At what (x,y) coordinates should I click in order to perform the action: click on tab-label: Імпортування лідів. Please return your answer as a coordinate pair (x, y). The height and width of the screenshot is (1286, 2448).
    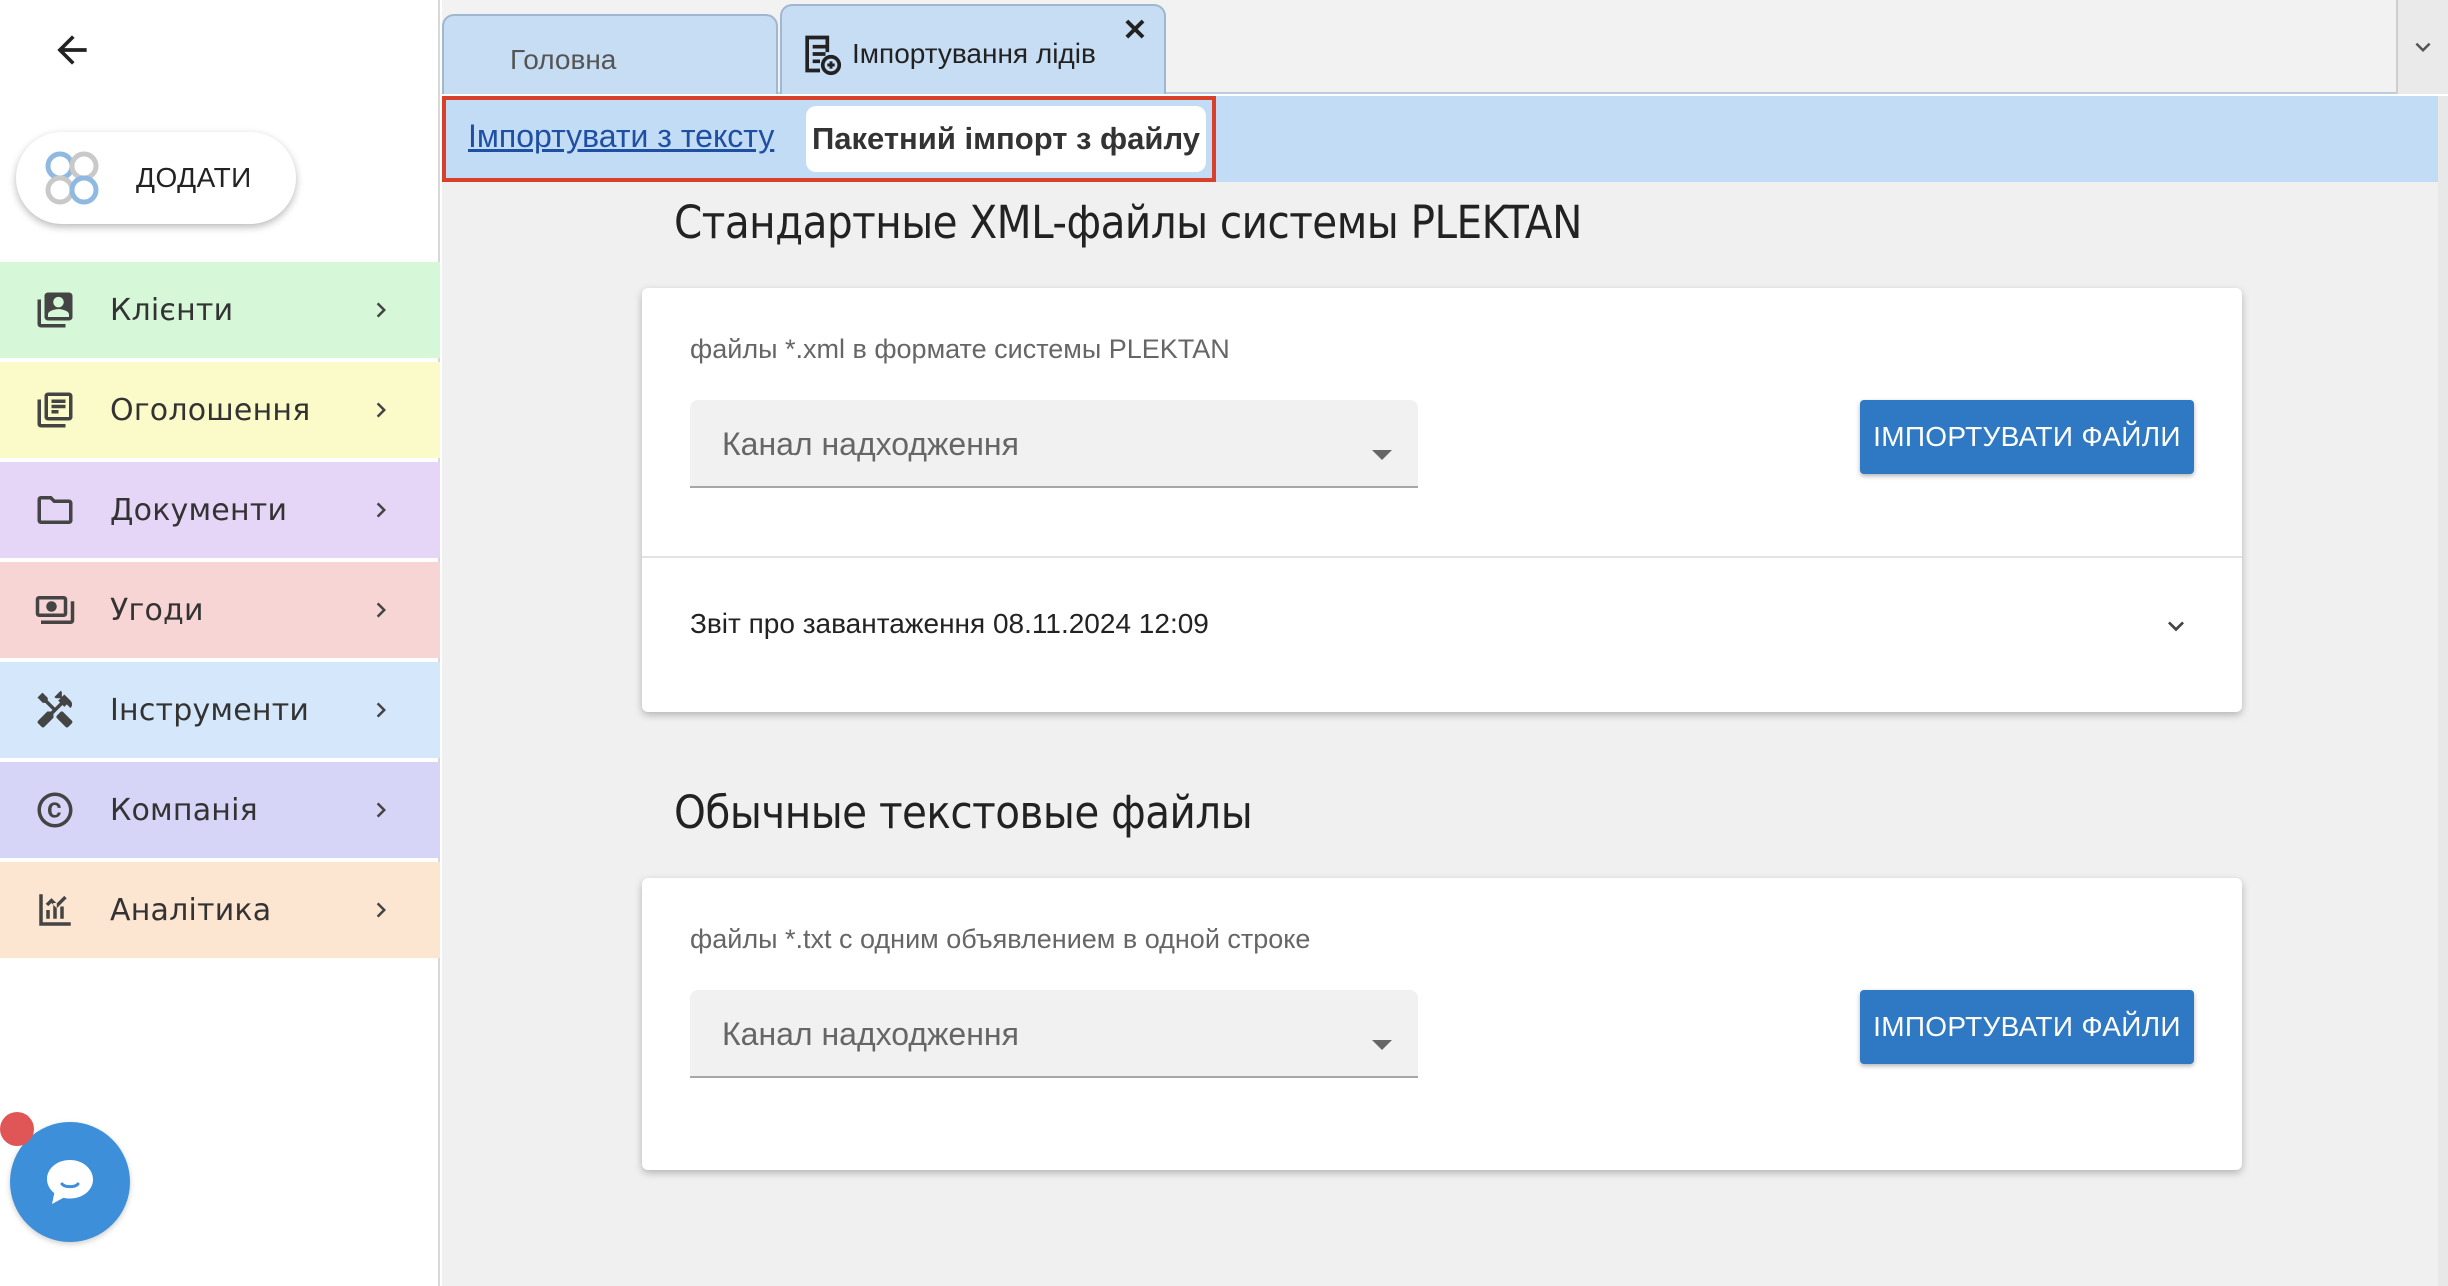
    Looking at the image, I should click on (974, 53).